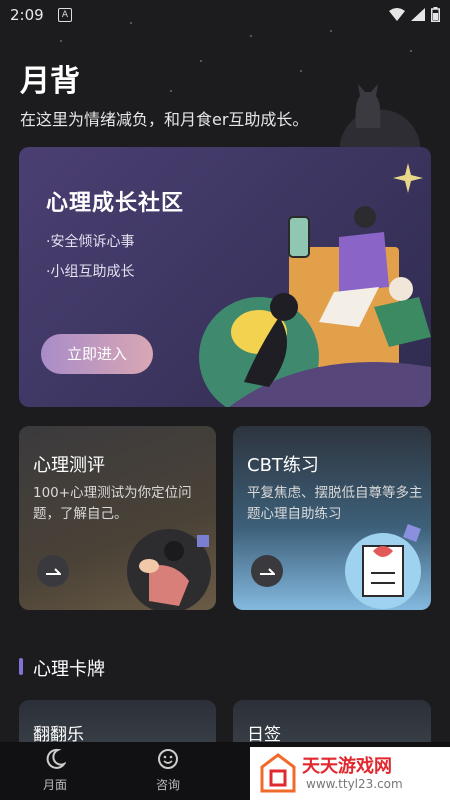 The width and height of the screenshot is (450, 800). What do you see at coordinates (21, 666) in the screenshot?
I see `section-accent-bar` at bounding box center [21, 666].